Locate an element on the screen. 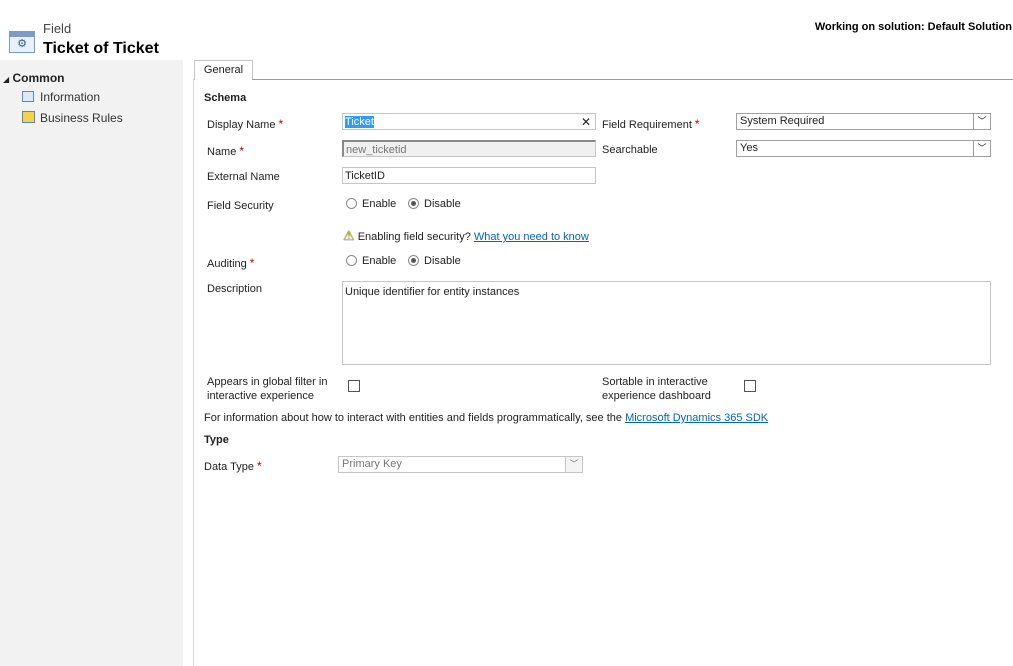 Image resolution: width=1013 pixels, height=666 pixels. solution-label: Working on solution: Default Solution is located at coordinates (913, 27).